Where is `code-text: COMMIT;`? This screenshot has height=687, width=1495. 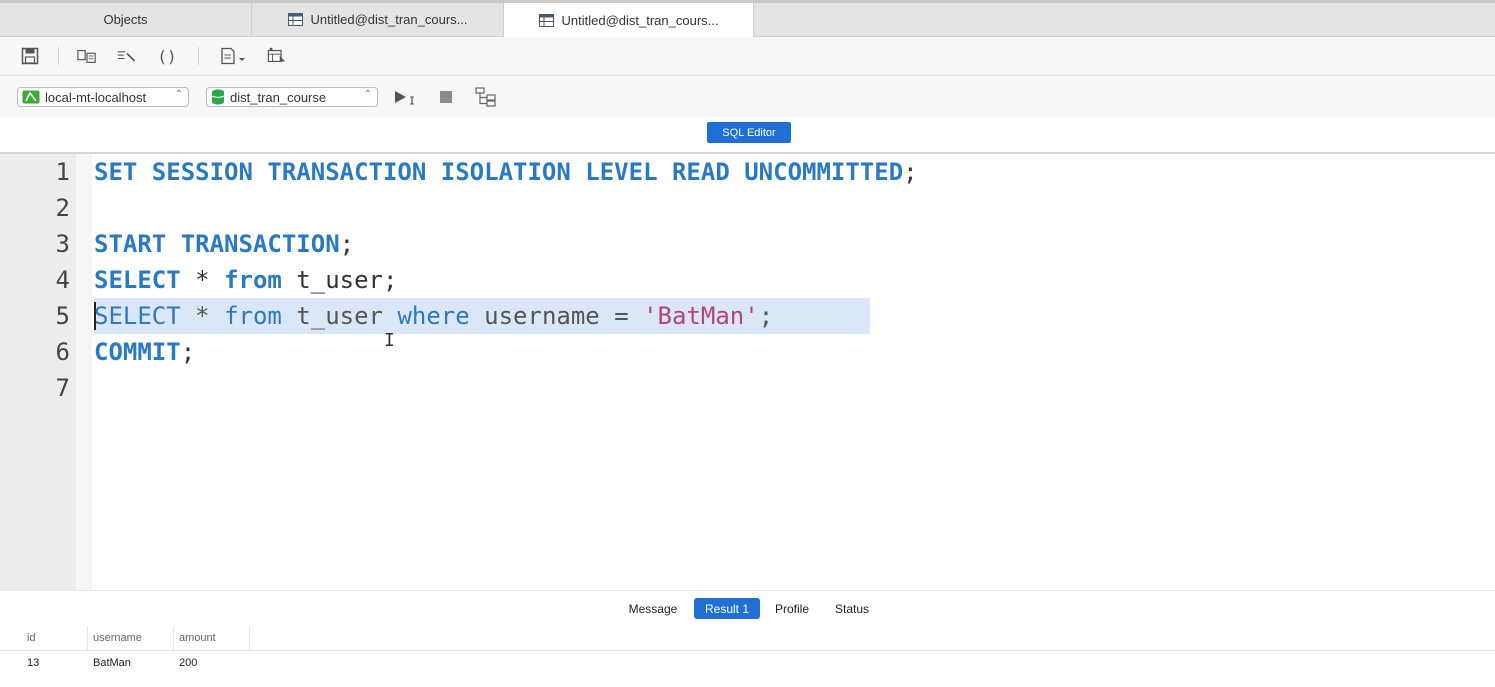 code-text: COMMIT; is located at coordinates (144, 352).